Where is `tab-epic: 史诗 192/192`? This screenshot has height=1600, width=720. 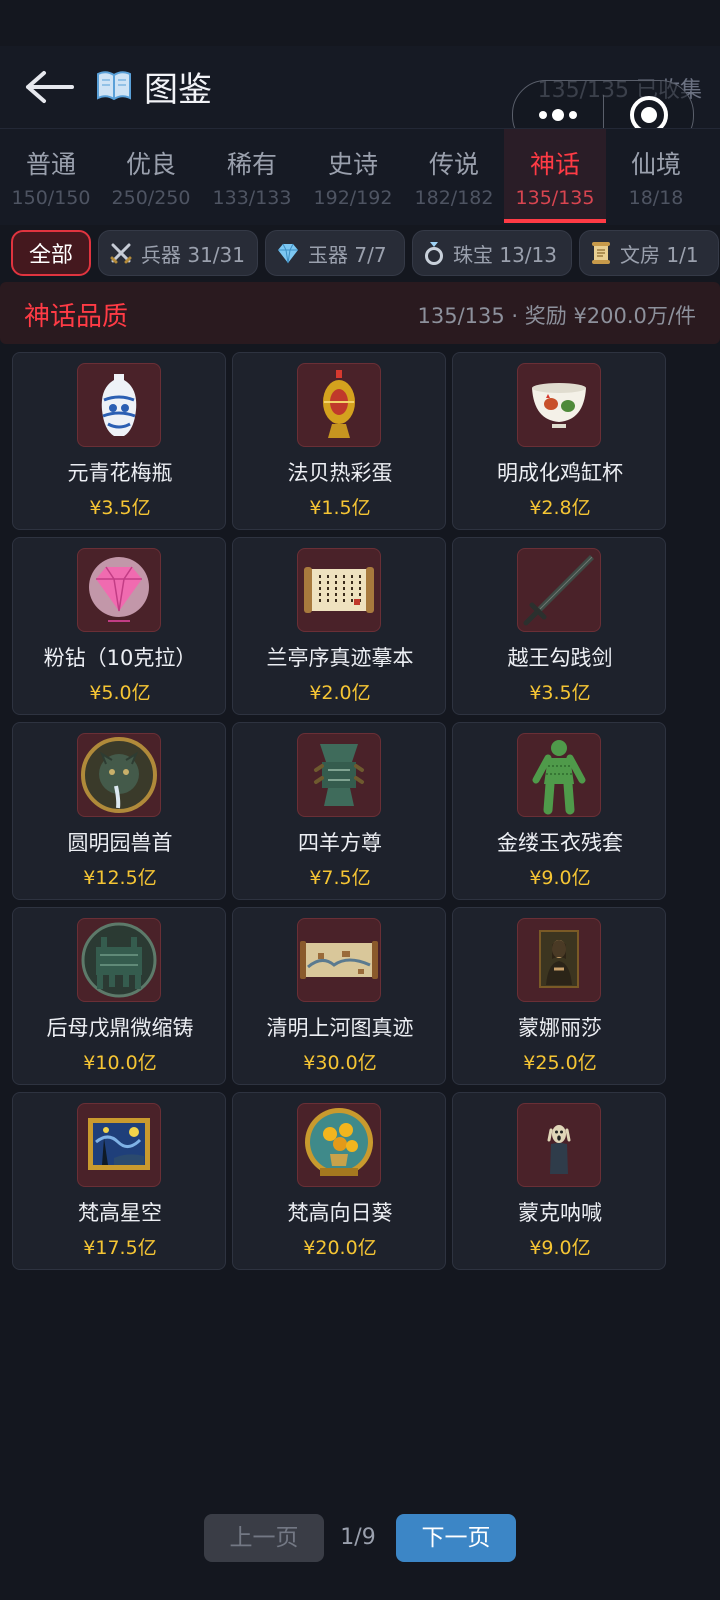
tab-epic: 史诗 192/192 is located at coordinates (353, 175).